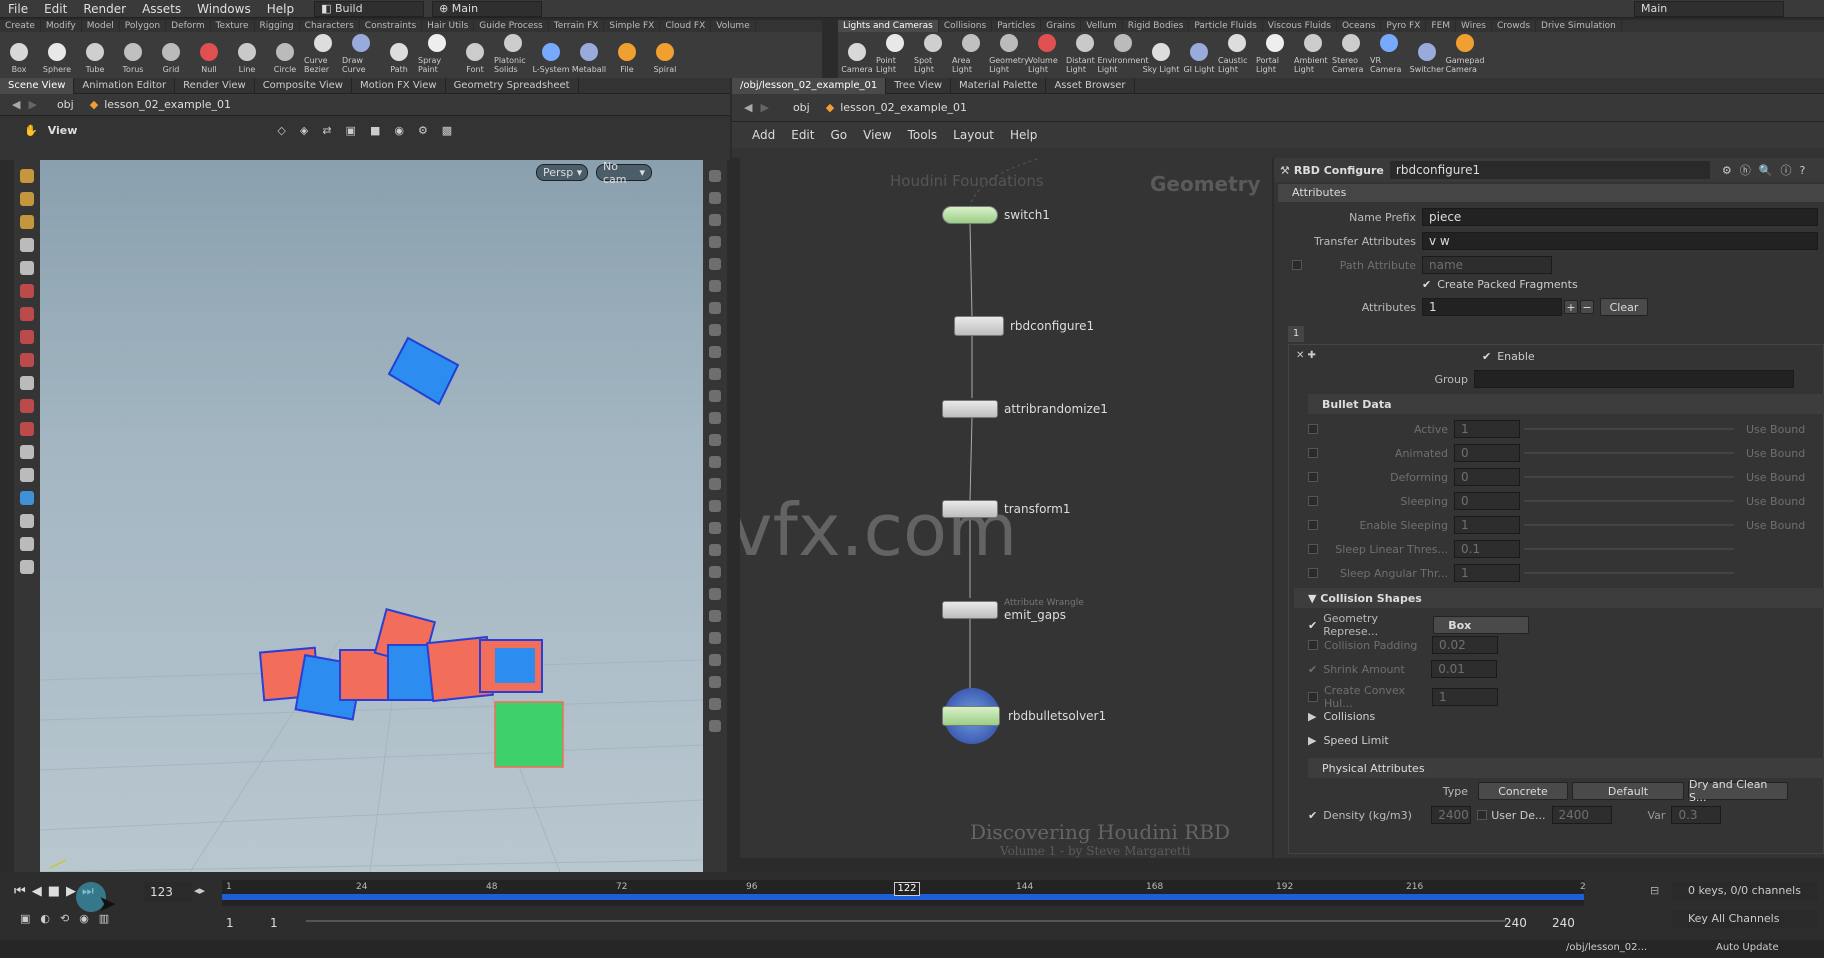 The width and height of the screenshot is (1824, 958). Describe the element at coordinates (63, 130) in the screenshot. I see `view-menu-label: View` at that location.